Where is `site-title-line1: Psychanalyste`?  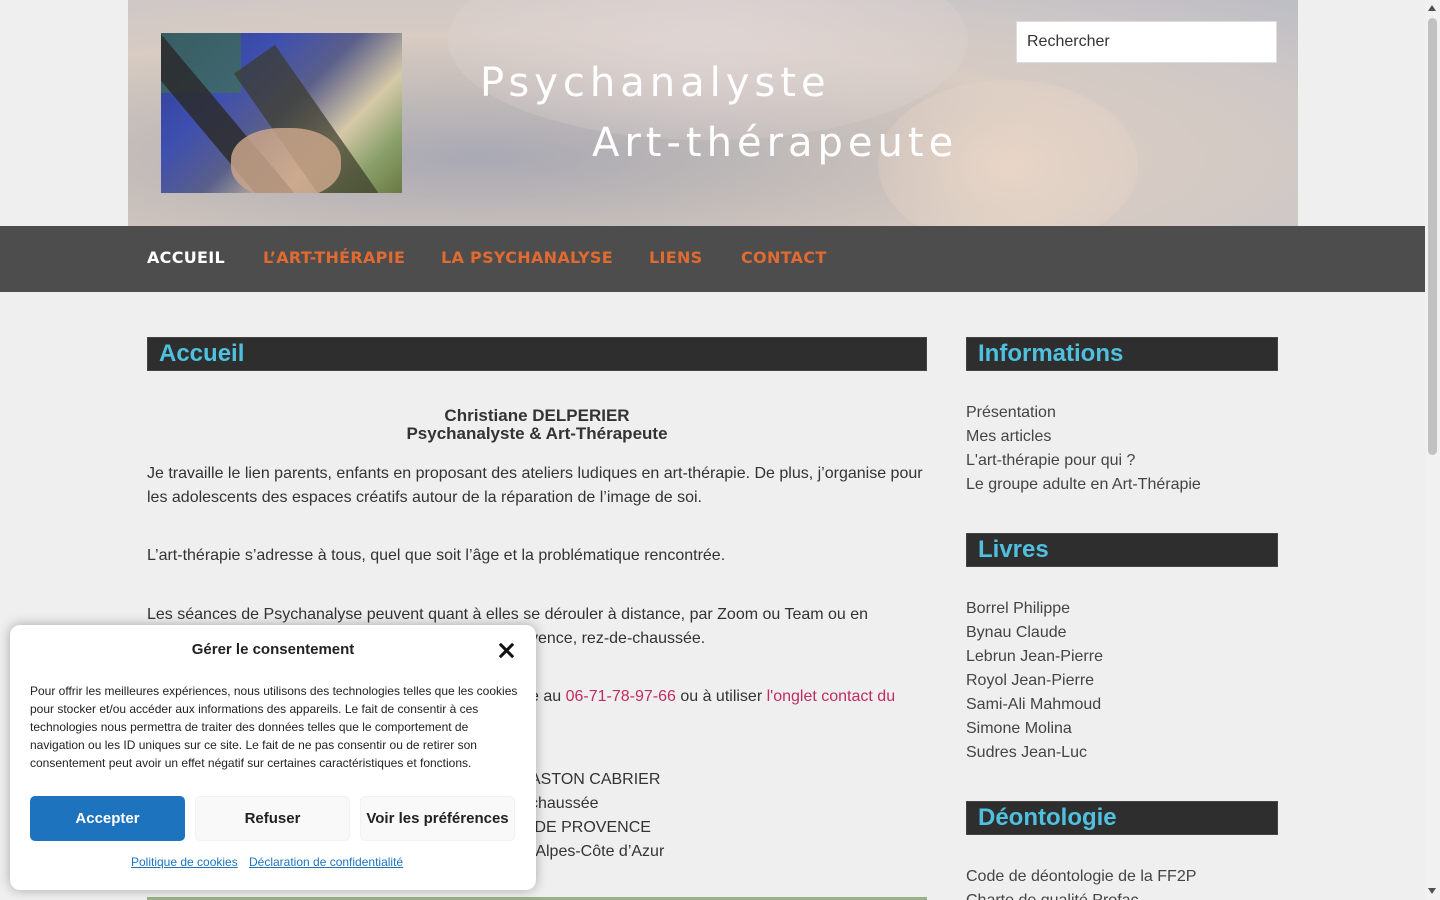
site-title-line1: Psychanalyste is located at coordinates (655, 83).